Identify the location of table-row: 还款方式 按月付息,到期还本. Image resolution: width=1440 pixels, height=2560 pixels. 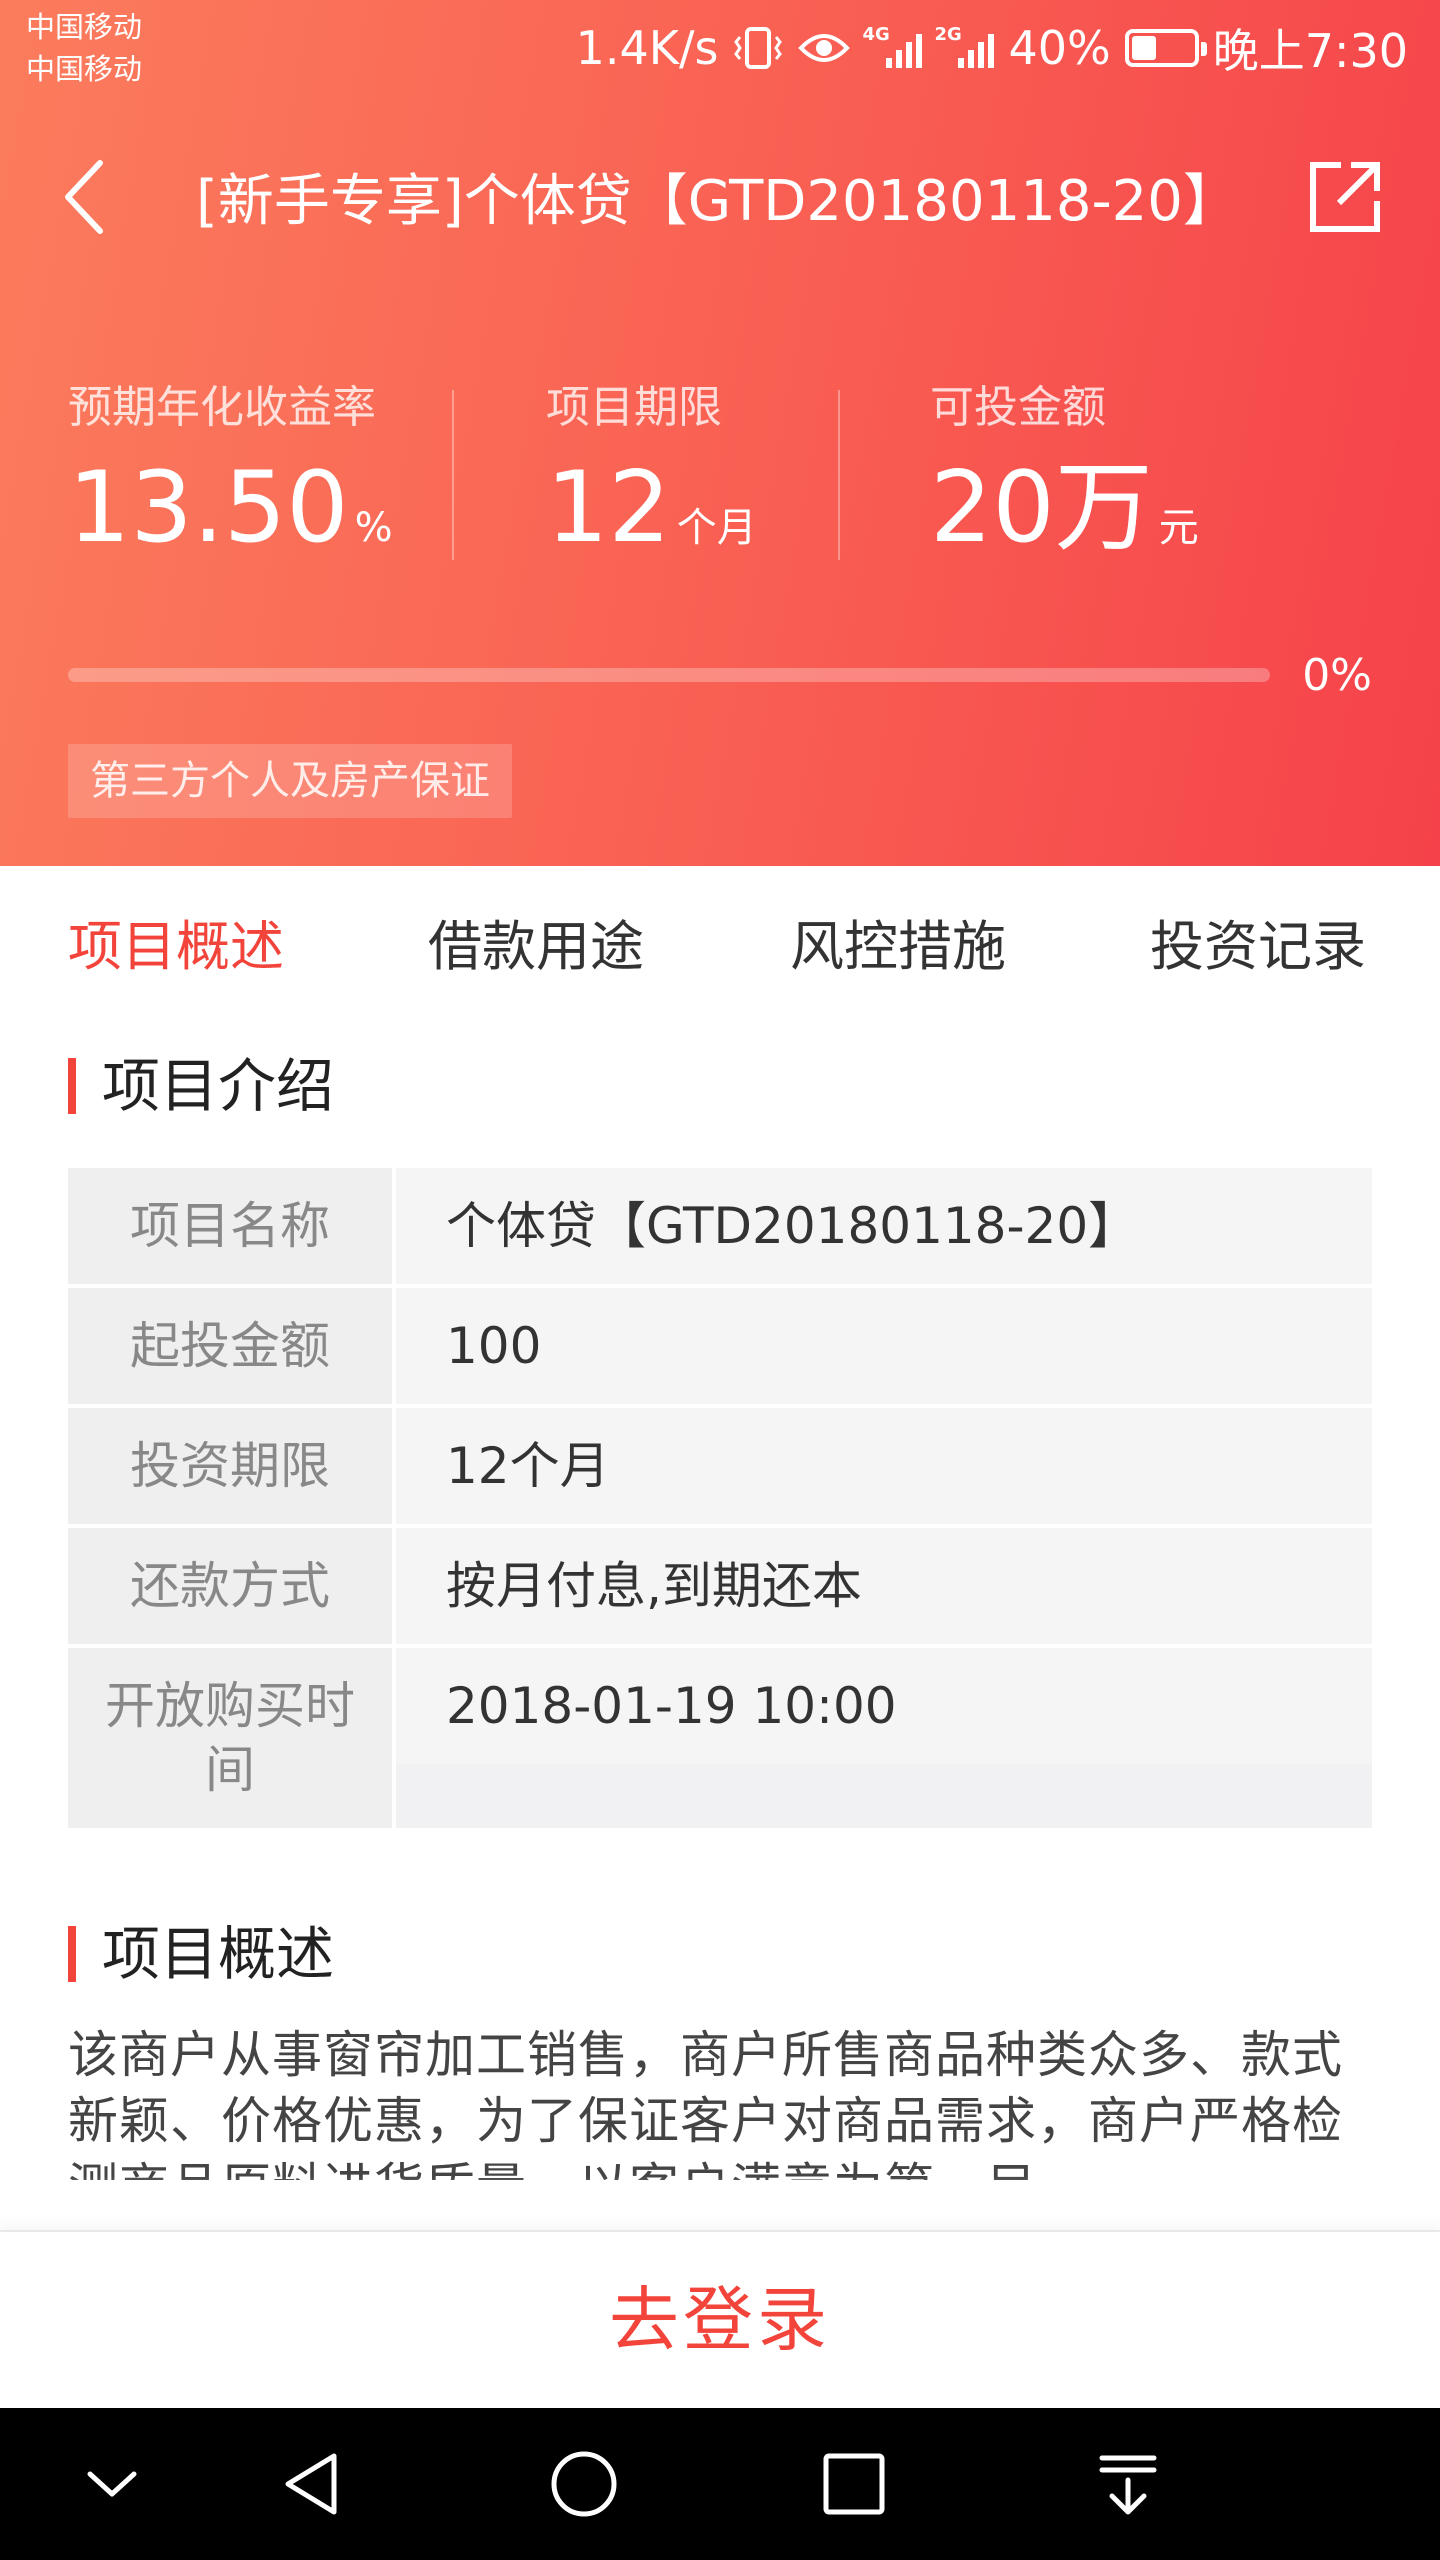
(720, 1586).